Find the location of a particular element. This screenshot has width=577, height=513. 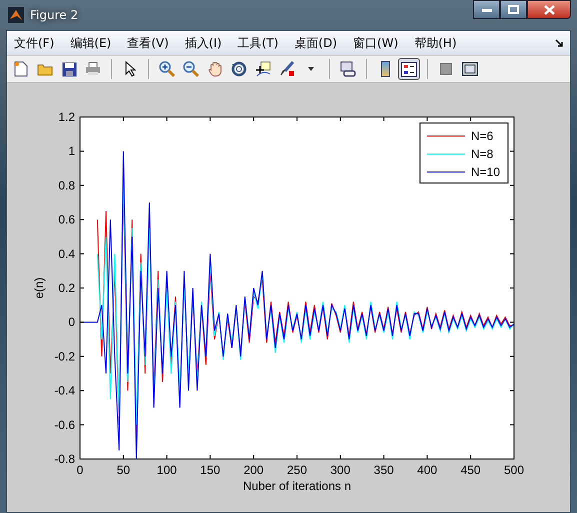

y-tick-label: 0.2 is located at coordinates (66, 288).